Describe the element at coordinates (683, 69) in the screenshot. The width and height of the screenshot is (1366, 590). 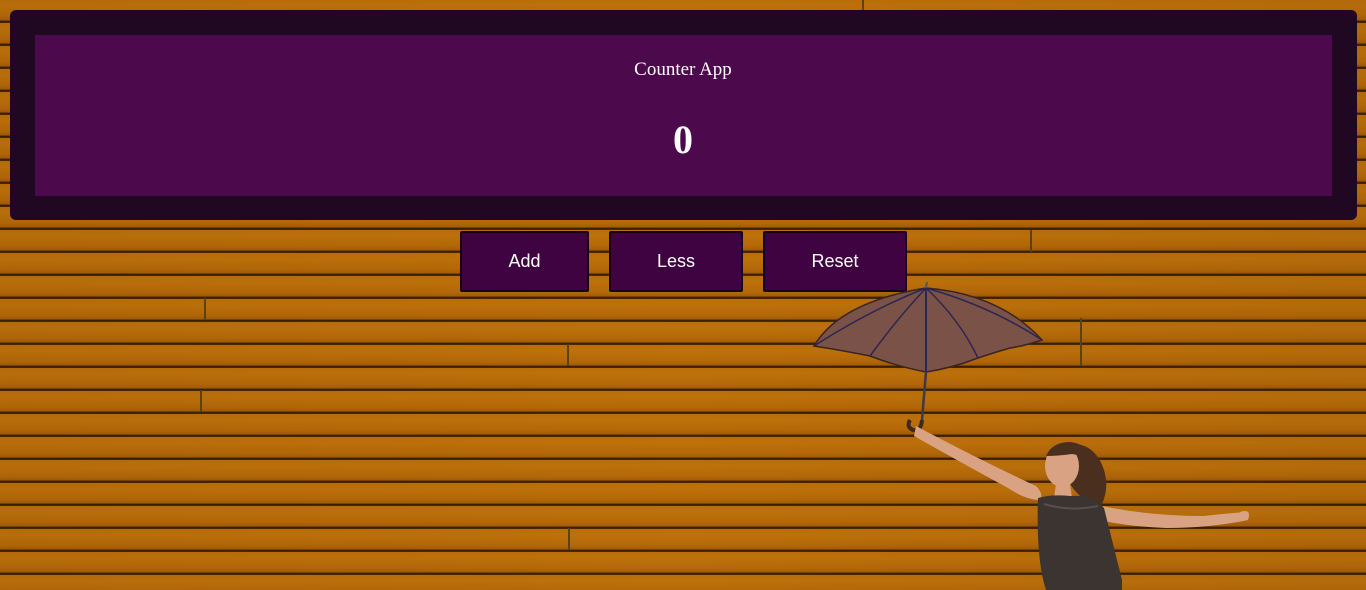
I see `app-title: Counter App` at that location.